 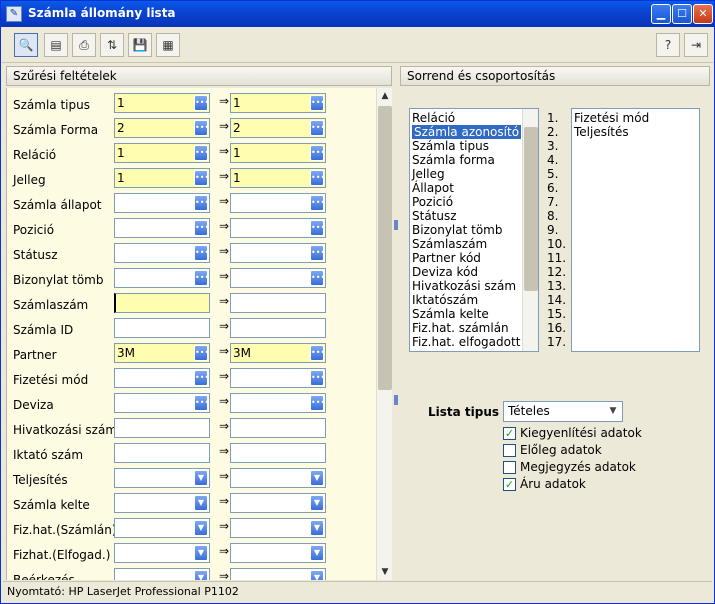 What do you see at coordinates (140, 45) in the screenshot?
I see `save-icon: 💾` at bounding box center [140, 45].